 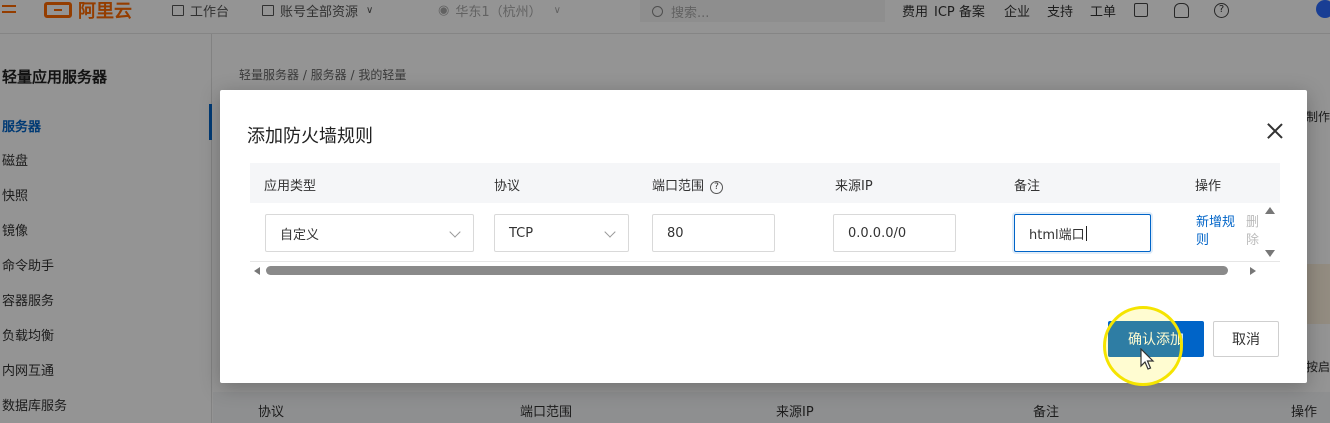 What do you see at coordinates (1275, 131) in the screenshot?
I see `close-icon` at bounding box center [1275, 131].